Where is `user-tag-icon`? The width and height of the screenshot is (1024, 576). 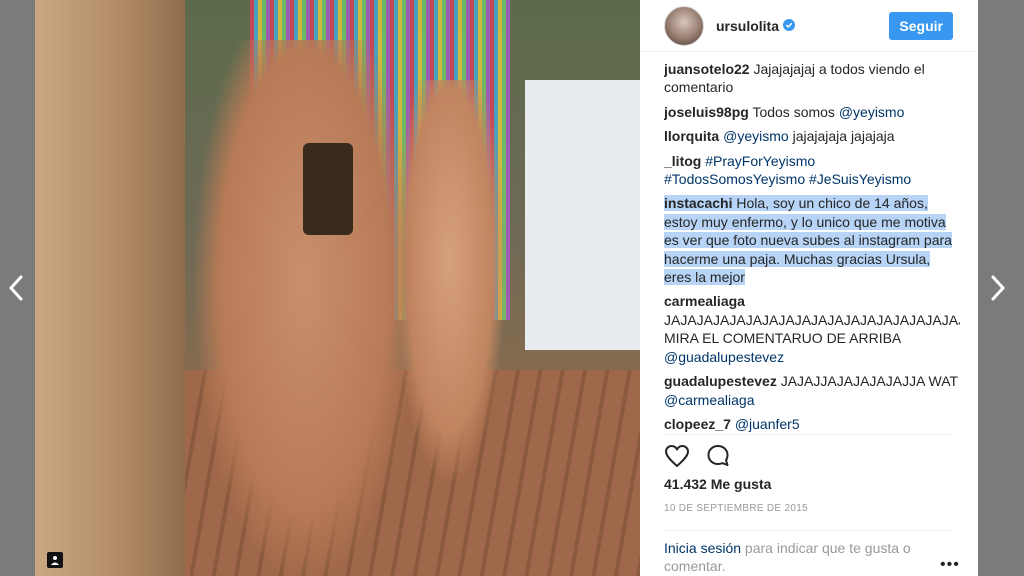 user-tag-icon is located at coordinates (55, 560).